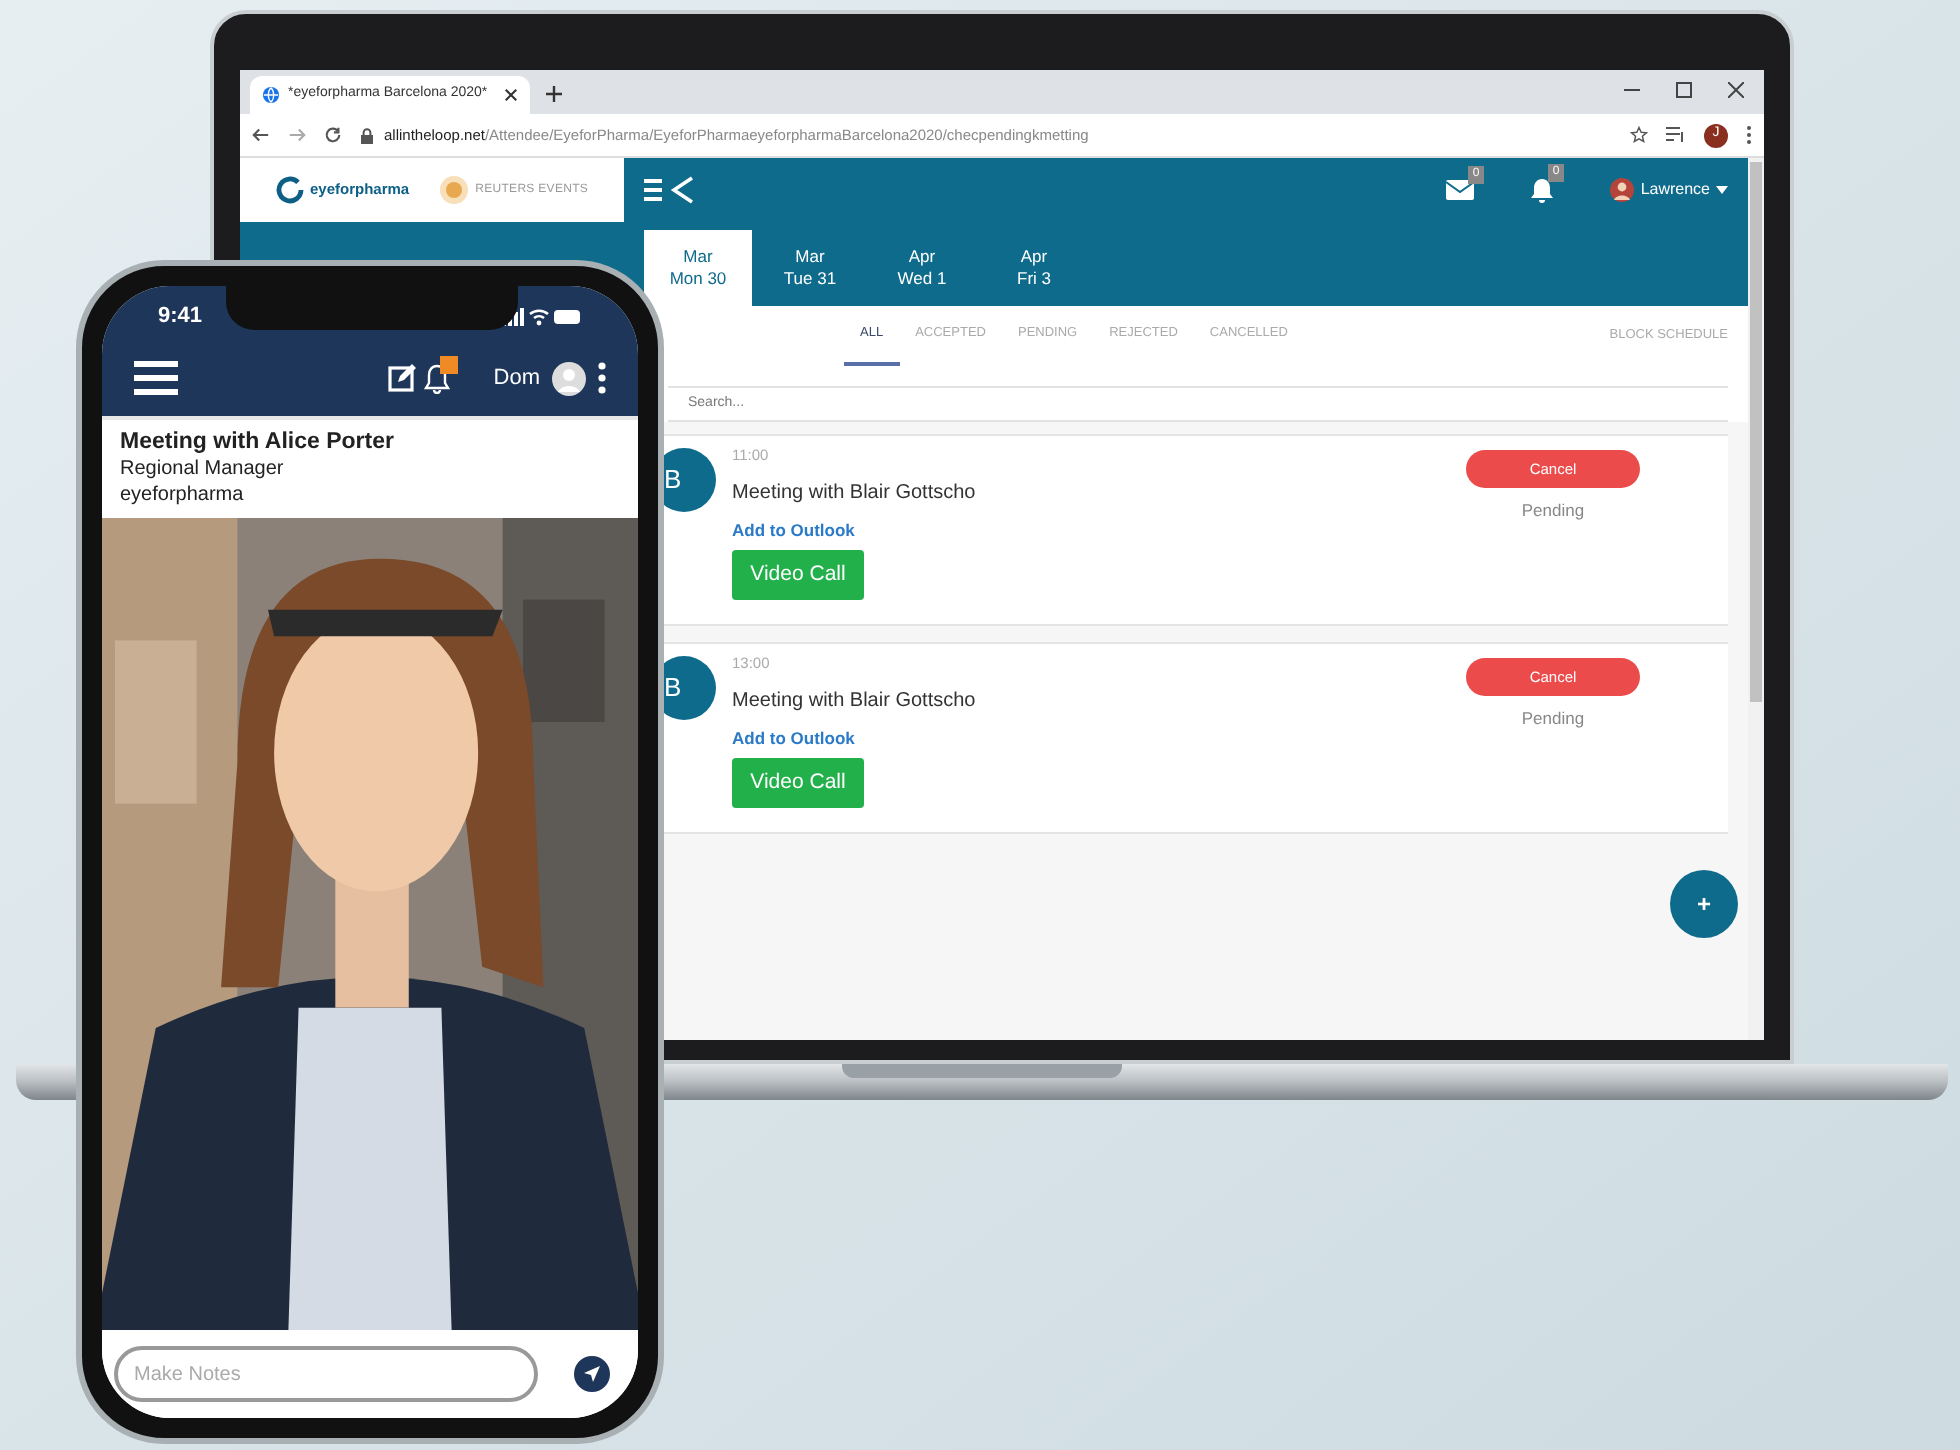 Image resolution: width=1960 pixels, height=1450 pixels. What do you see at coordinates (1460, 190) in the screenshot?
I see `mail-icon` at bounding box center [1460, 190].